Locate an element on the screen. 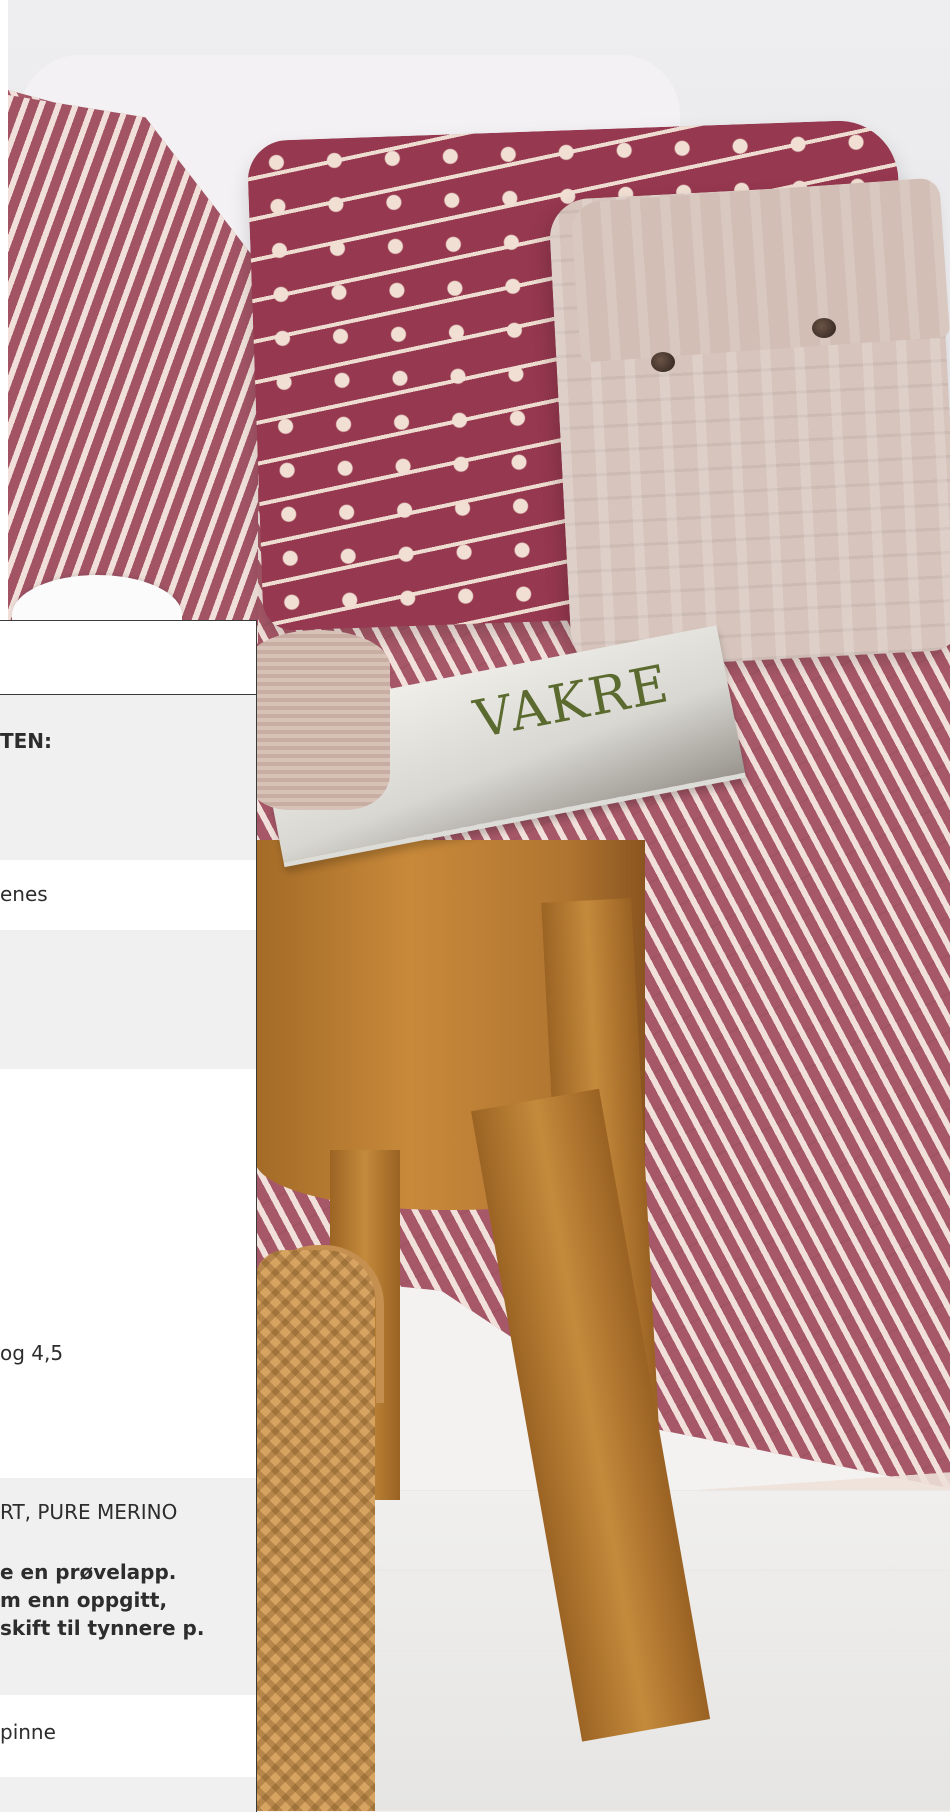 This screenshot has width=950, height=1812. wicker-basket is located at coordinates (315, 1530).